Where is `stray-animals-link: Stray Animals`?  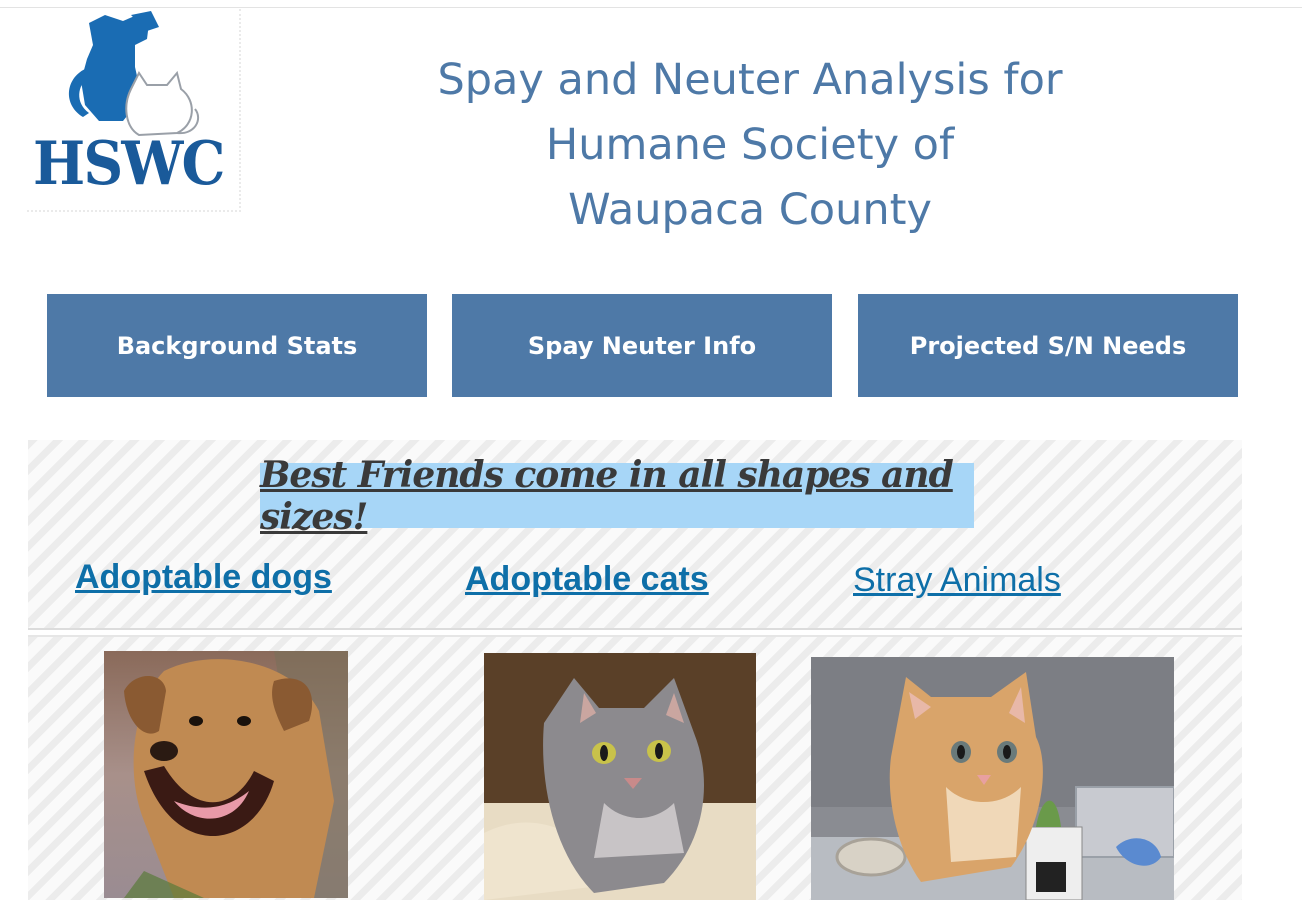 stray-animals-link: Stray Animals is located at coordinates (957, 580).